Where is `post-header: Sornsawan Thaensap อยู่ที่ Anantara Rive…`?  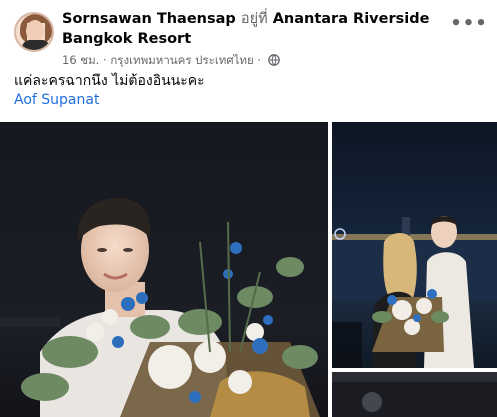 post-header: Sornsawan Thaensap อยู่ที่ Anantara Rive… is located at coordinates (250, 37).